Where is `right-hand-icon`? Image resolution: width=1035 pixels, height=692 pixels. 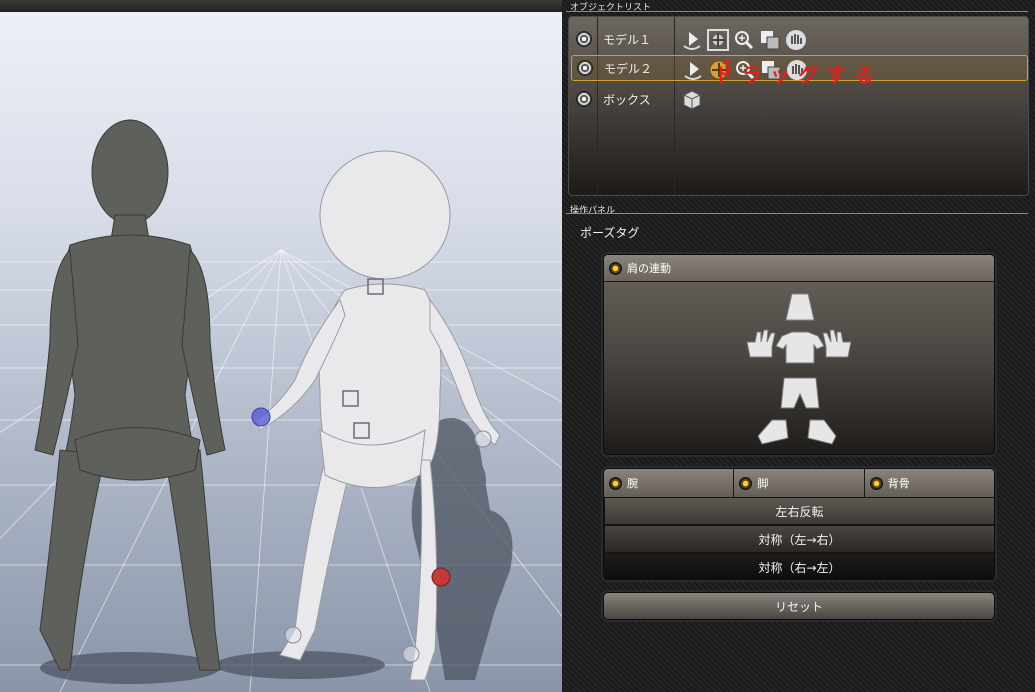 right-hand-icon is located at coordinates (837, 343).